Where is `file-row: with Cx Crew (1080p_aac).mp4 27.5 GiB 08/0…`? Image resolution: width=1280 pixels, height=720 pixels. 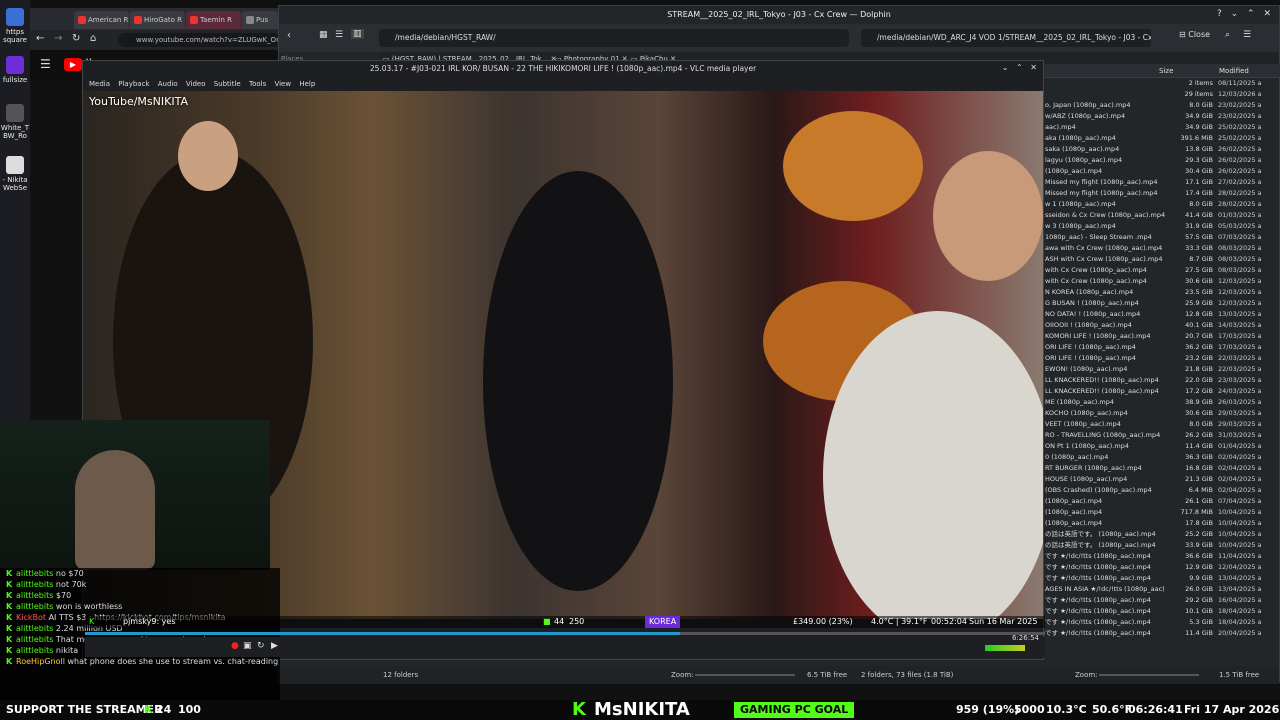
file-row: with Cx Crew (1080p_aac).mp4 27.5 GiB 08/0… is located at coordinates (1160, 270).